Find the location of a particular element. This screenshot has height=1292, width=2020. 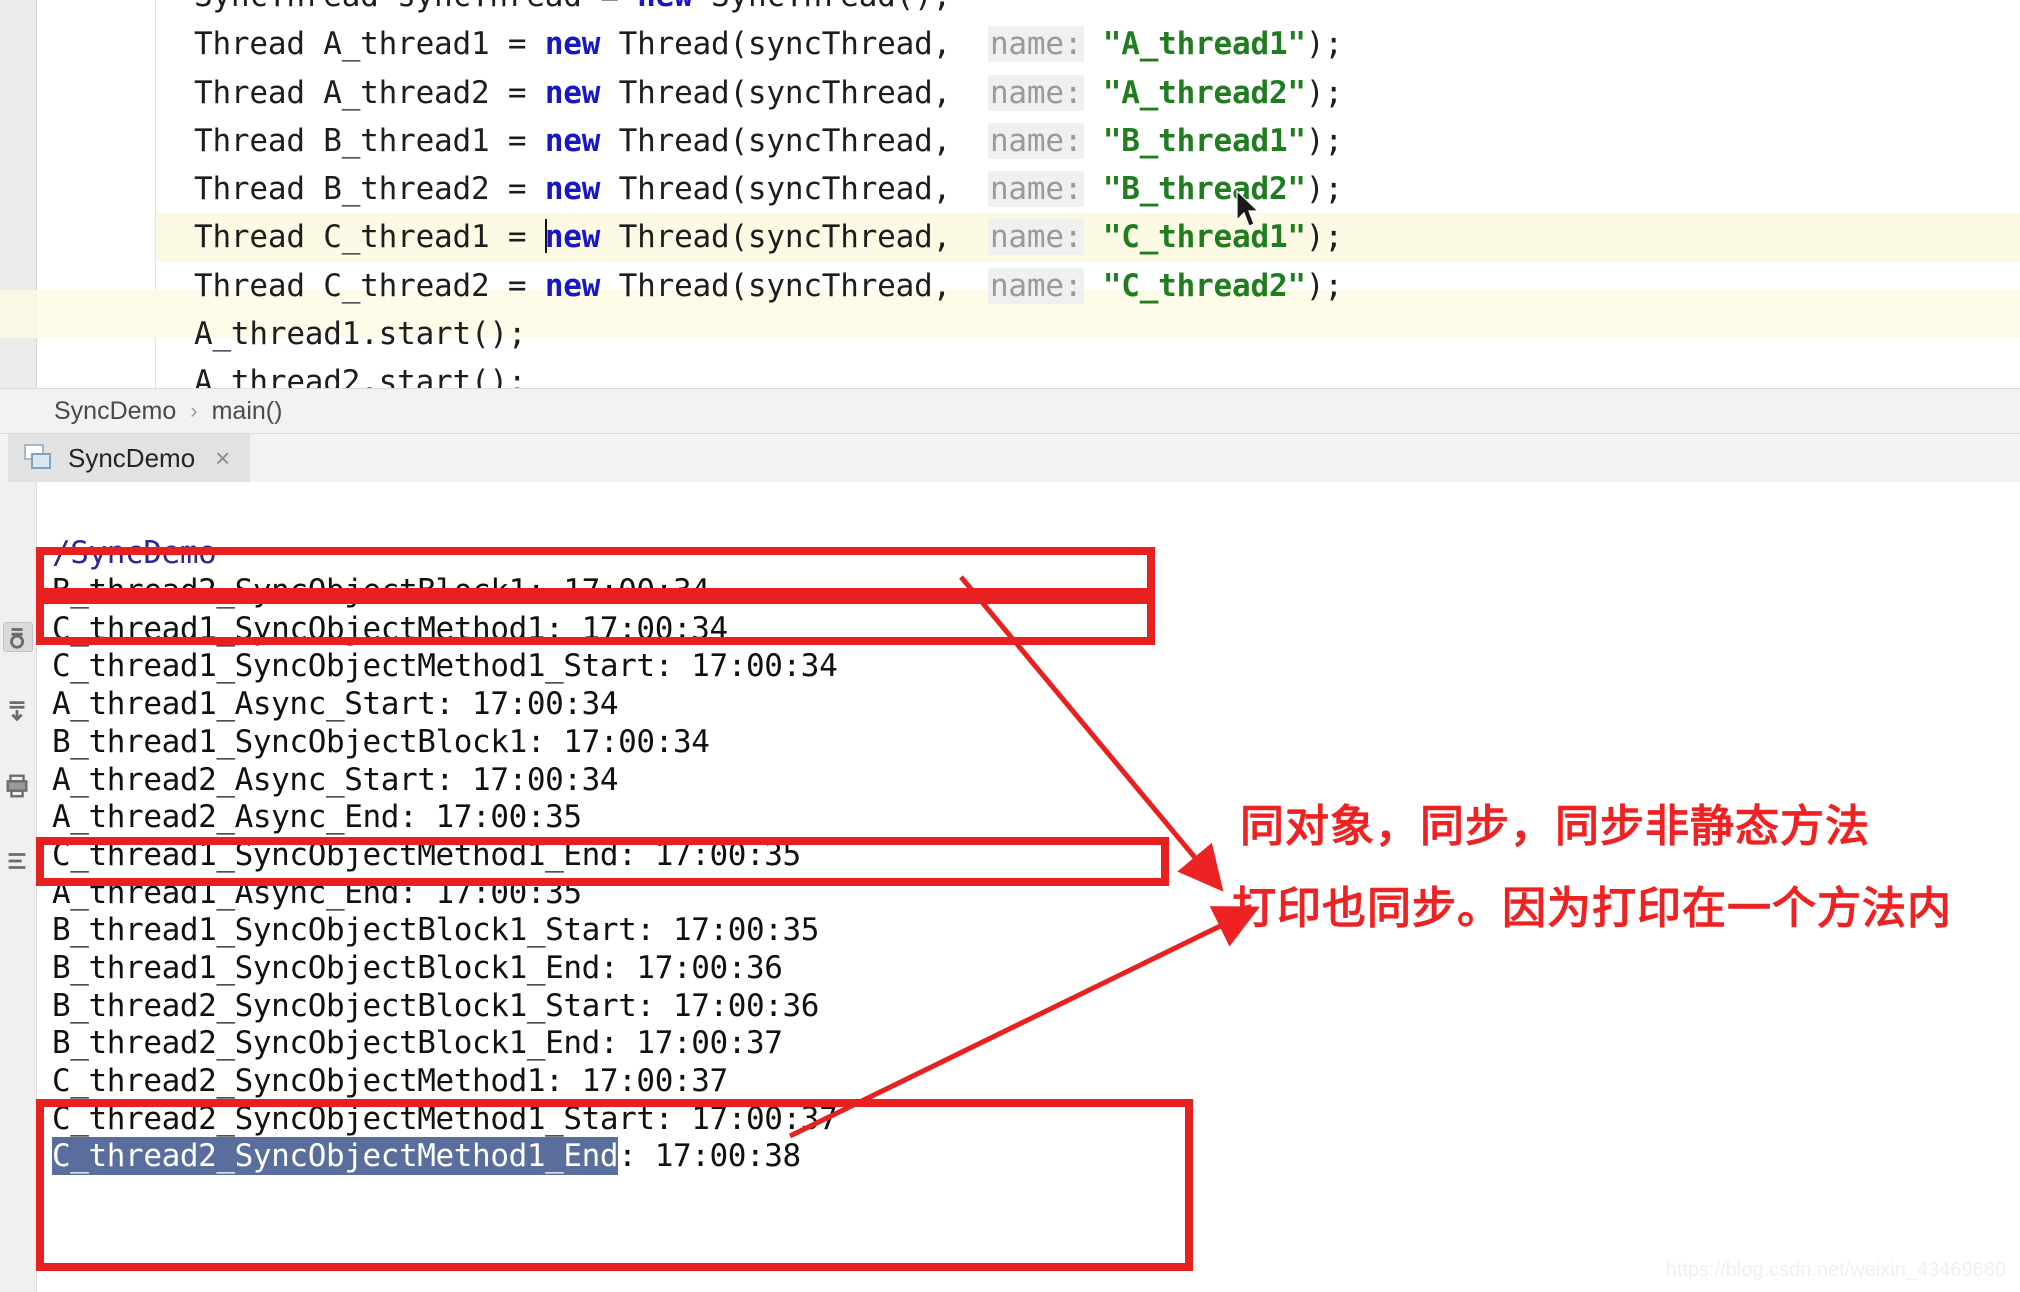

console-line: B_thread1_SyncObjectBlock1_End: 17:00:36 is located at coordinates (1028, 969).